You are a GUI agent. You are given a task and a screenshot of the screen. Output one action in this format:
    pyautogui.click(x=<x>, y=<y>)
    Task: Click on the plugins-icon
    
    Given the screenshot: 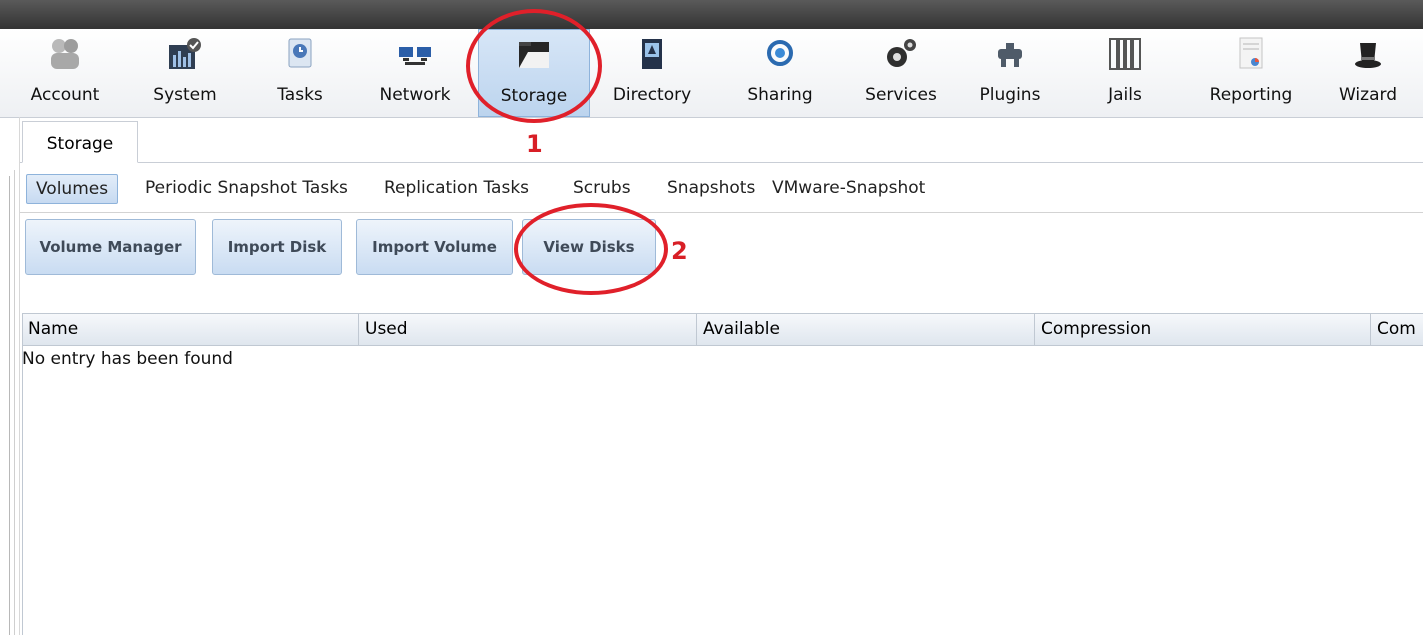 What is the action you would take?
    pyautogui.click(x=1010, y=55)
    